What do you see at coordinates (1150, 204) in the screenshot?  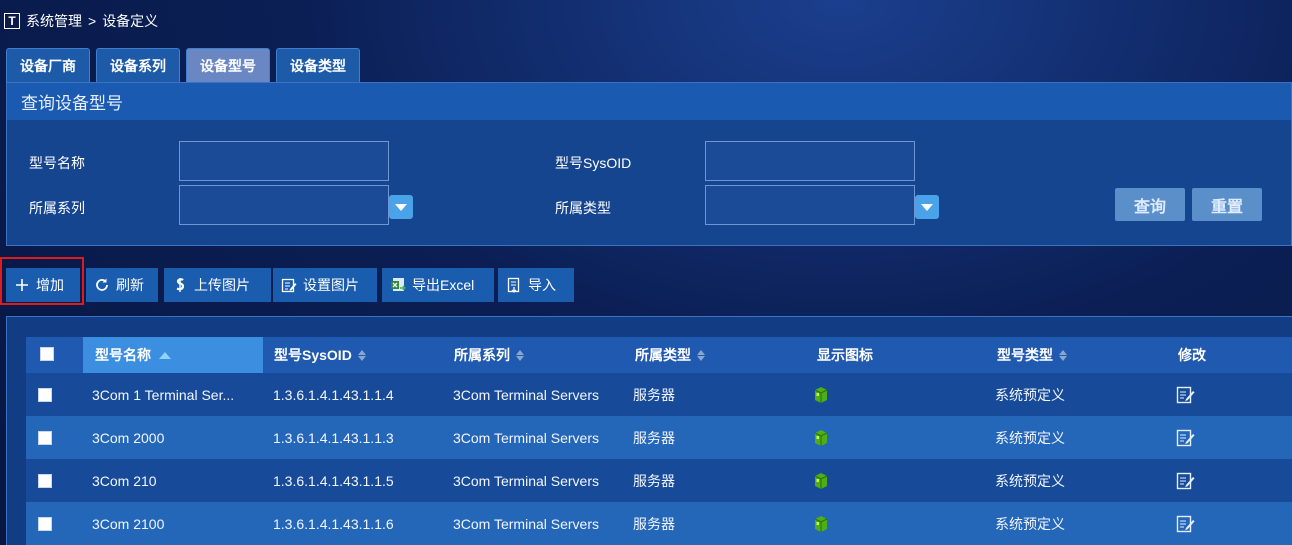 I see `search-button: 查询` at bounding box center [1150, 204].